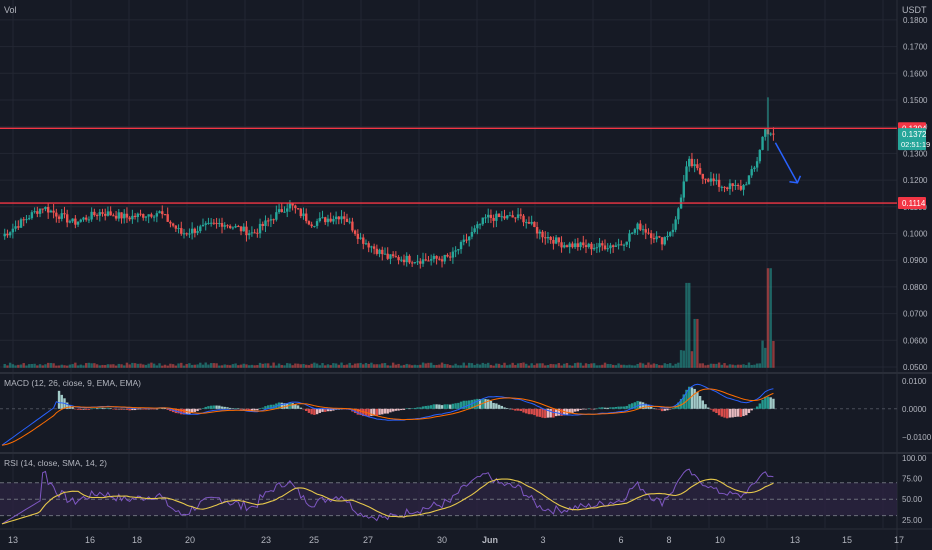 The image size is (932, 550). What do you see at coordinates (368, 540) in the screenshot?
I see `time-tick-label: 27` at bounding box center [368, 540].